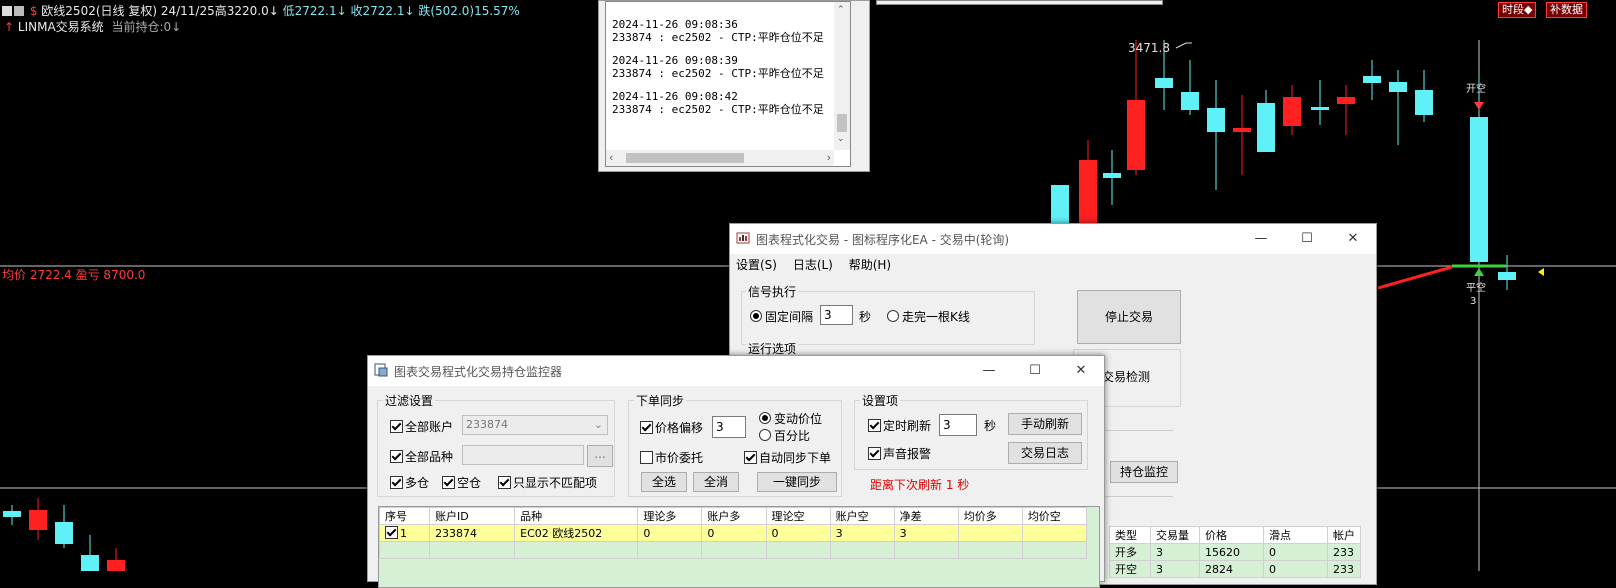  What do you see at coordinates (671, 457) in the screenshot?
I see `market-order-checkbox: 市价委托` at bounding box center [671, 457].